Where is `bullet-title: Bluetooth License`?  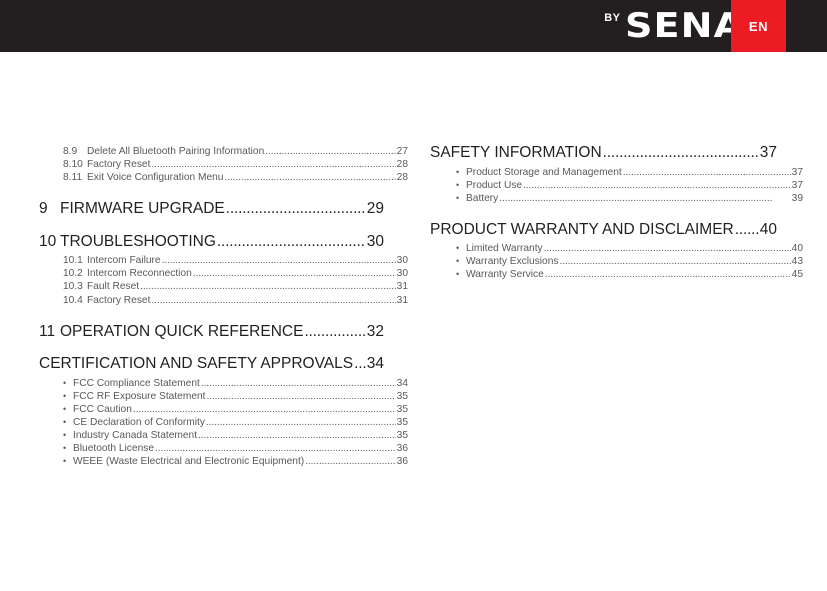
bullet-title: Bluetooth License is located at coordinates (113, 449).